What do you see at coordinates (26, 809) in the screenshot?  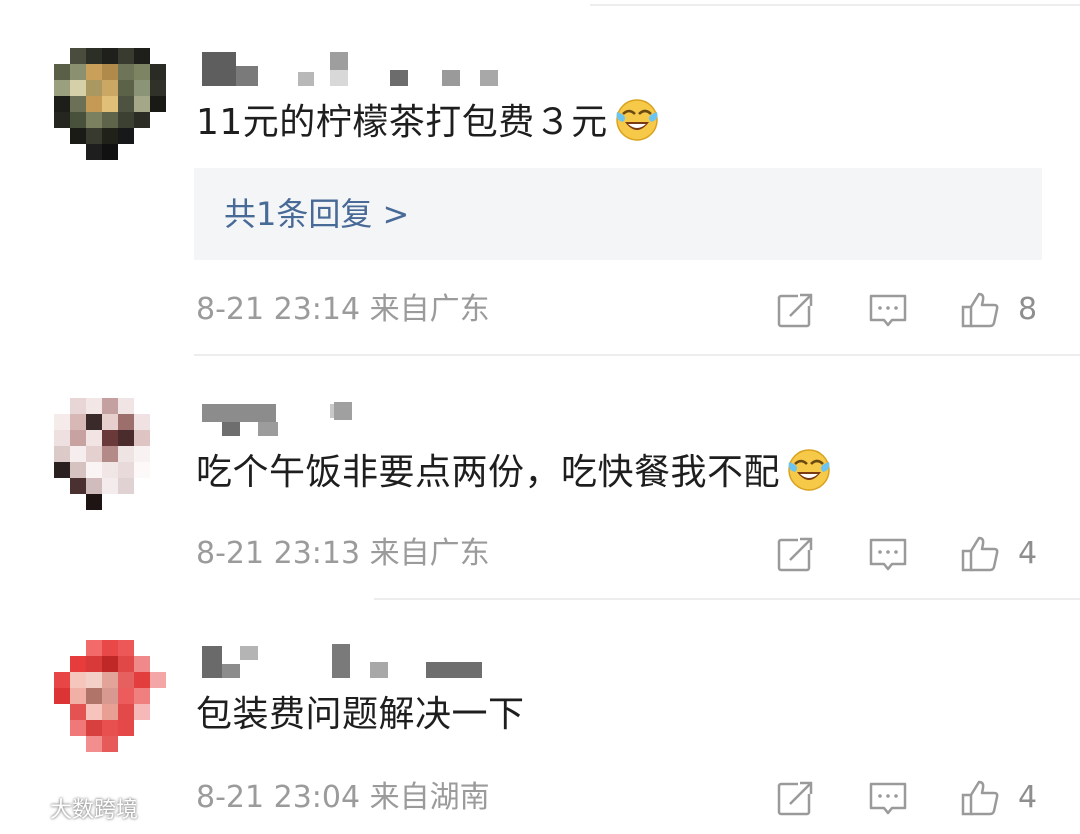 I see `watermark-logo-icon` at bounding box center [26, 809].